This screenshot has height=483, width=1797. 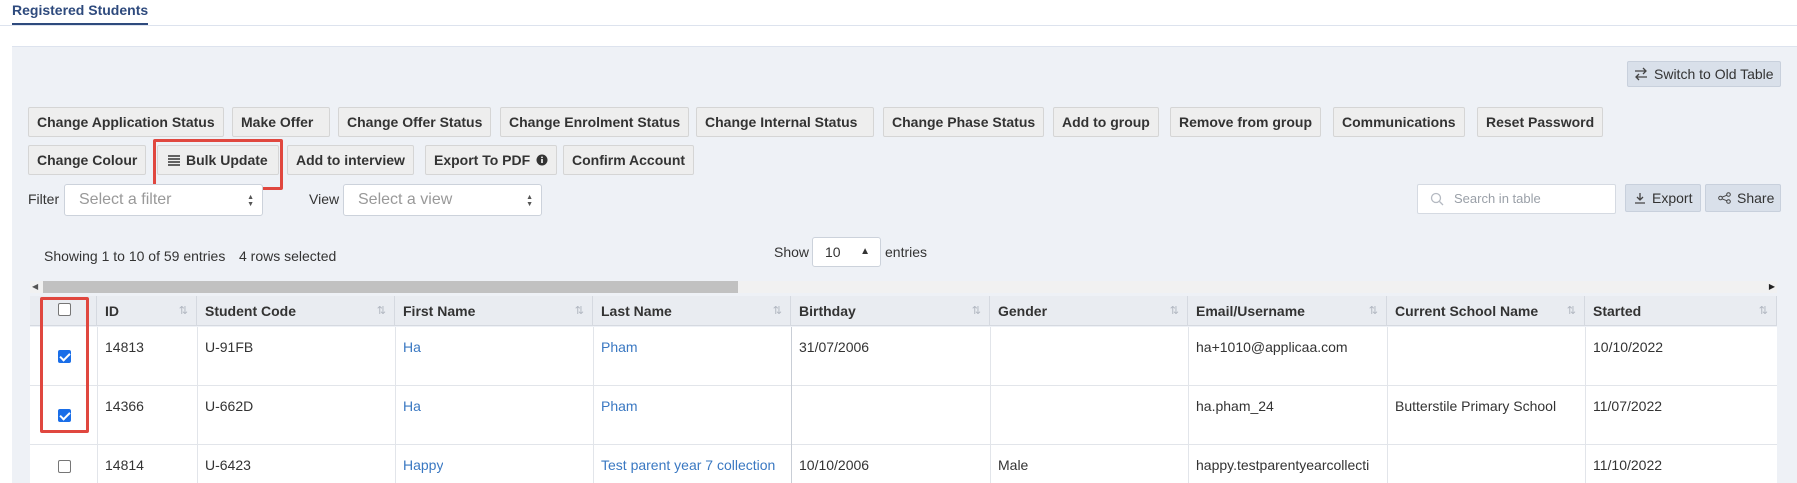 What do you see at coordinates (419, 465) in the screenshot?
I see `cell-first-name-link: Happy` at bounding box center [419, 465].